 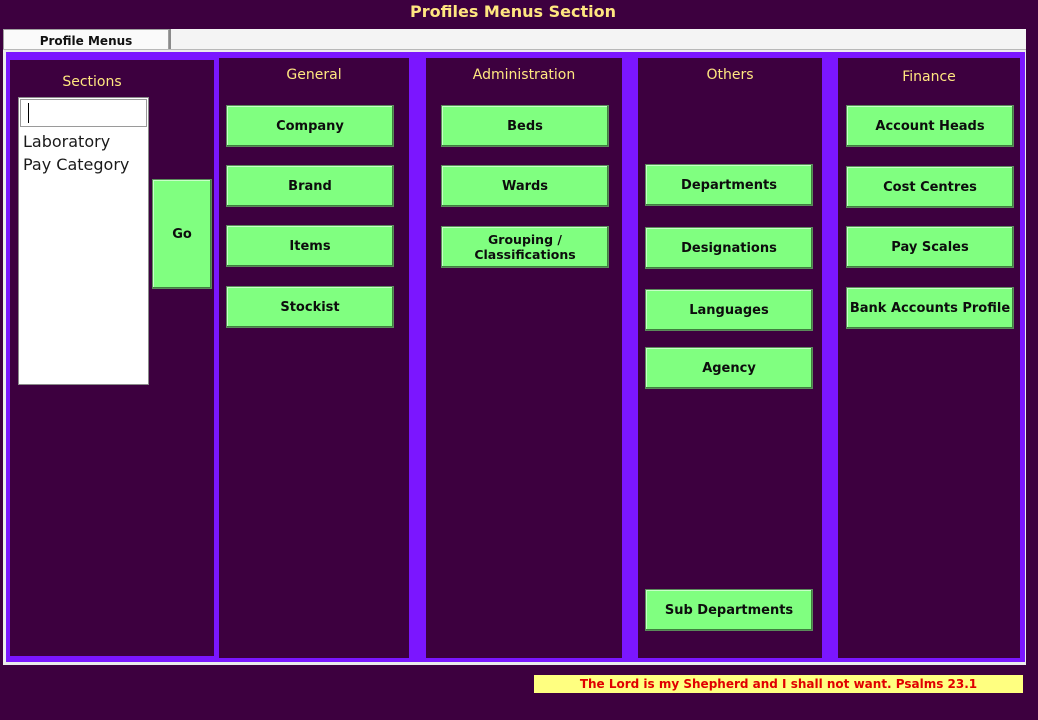 What do you see at coordinates (729, 185) in the screenshot?
I see `departments-button: Departments` at bounding box center [729, 185].